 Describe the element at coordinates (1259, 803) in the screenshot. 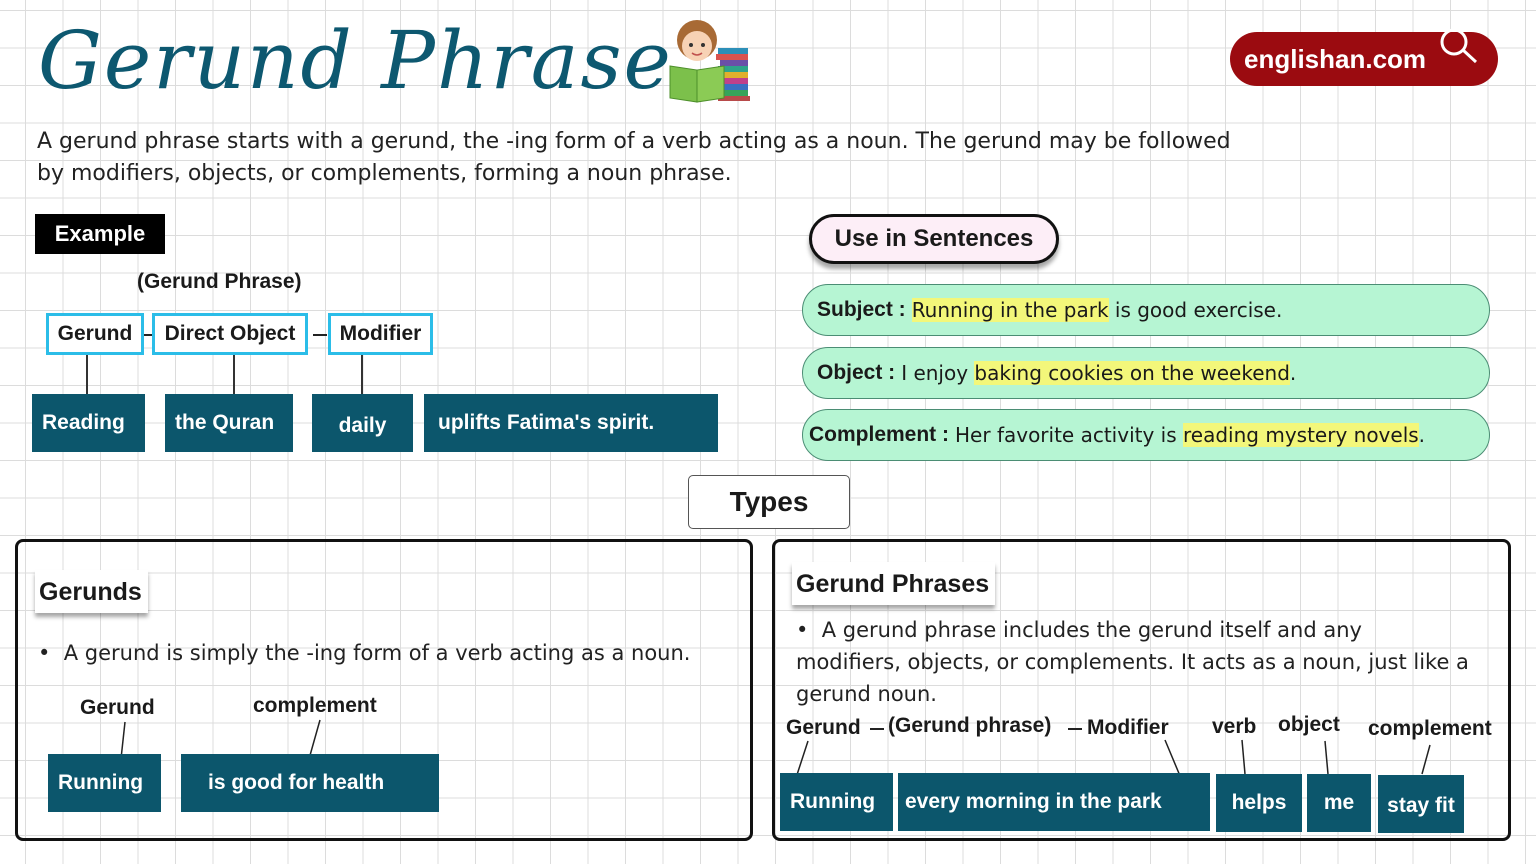

I see `word-box: helps` at that location.